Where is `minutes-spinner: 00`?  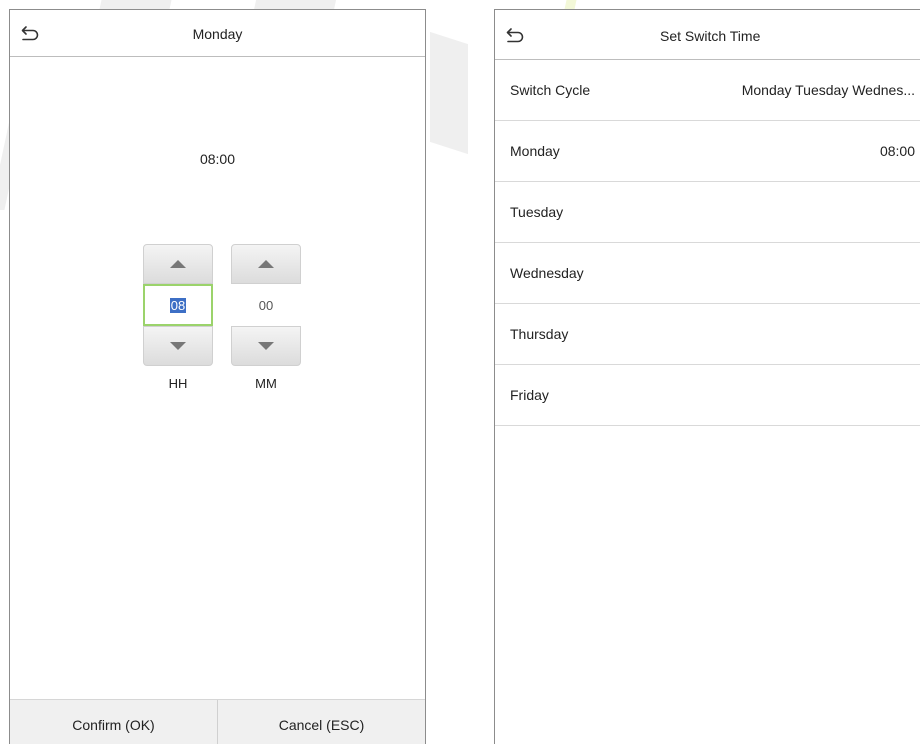
minutes-spinner: 00 is located at coordinates (266, 305).